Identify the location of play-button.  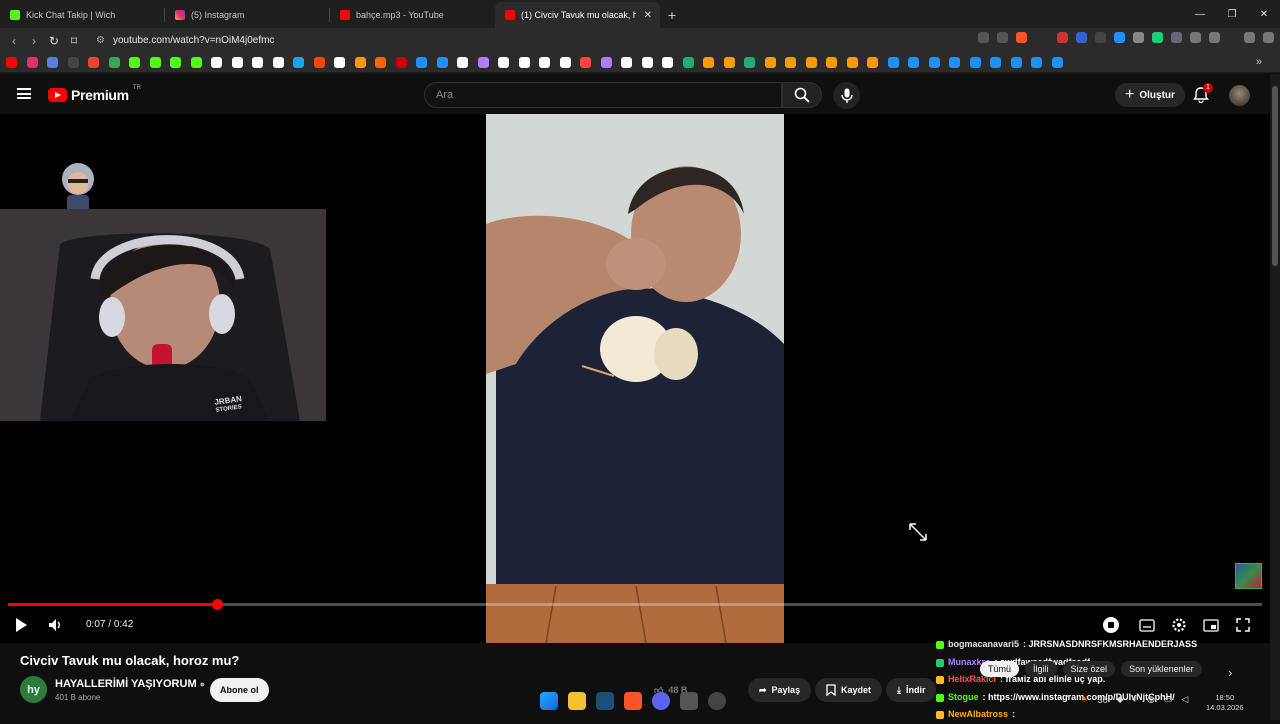
(21, 625).